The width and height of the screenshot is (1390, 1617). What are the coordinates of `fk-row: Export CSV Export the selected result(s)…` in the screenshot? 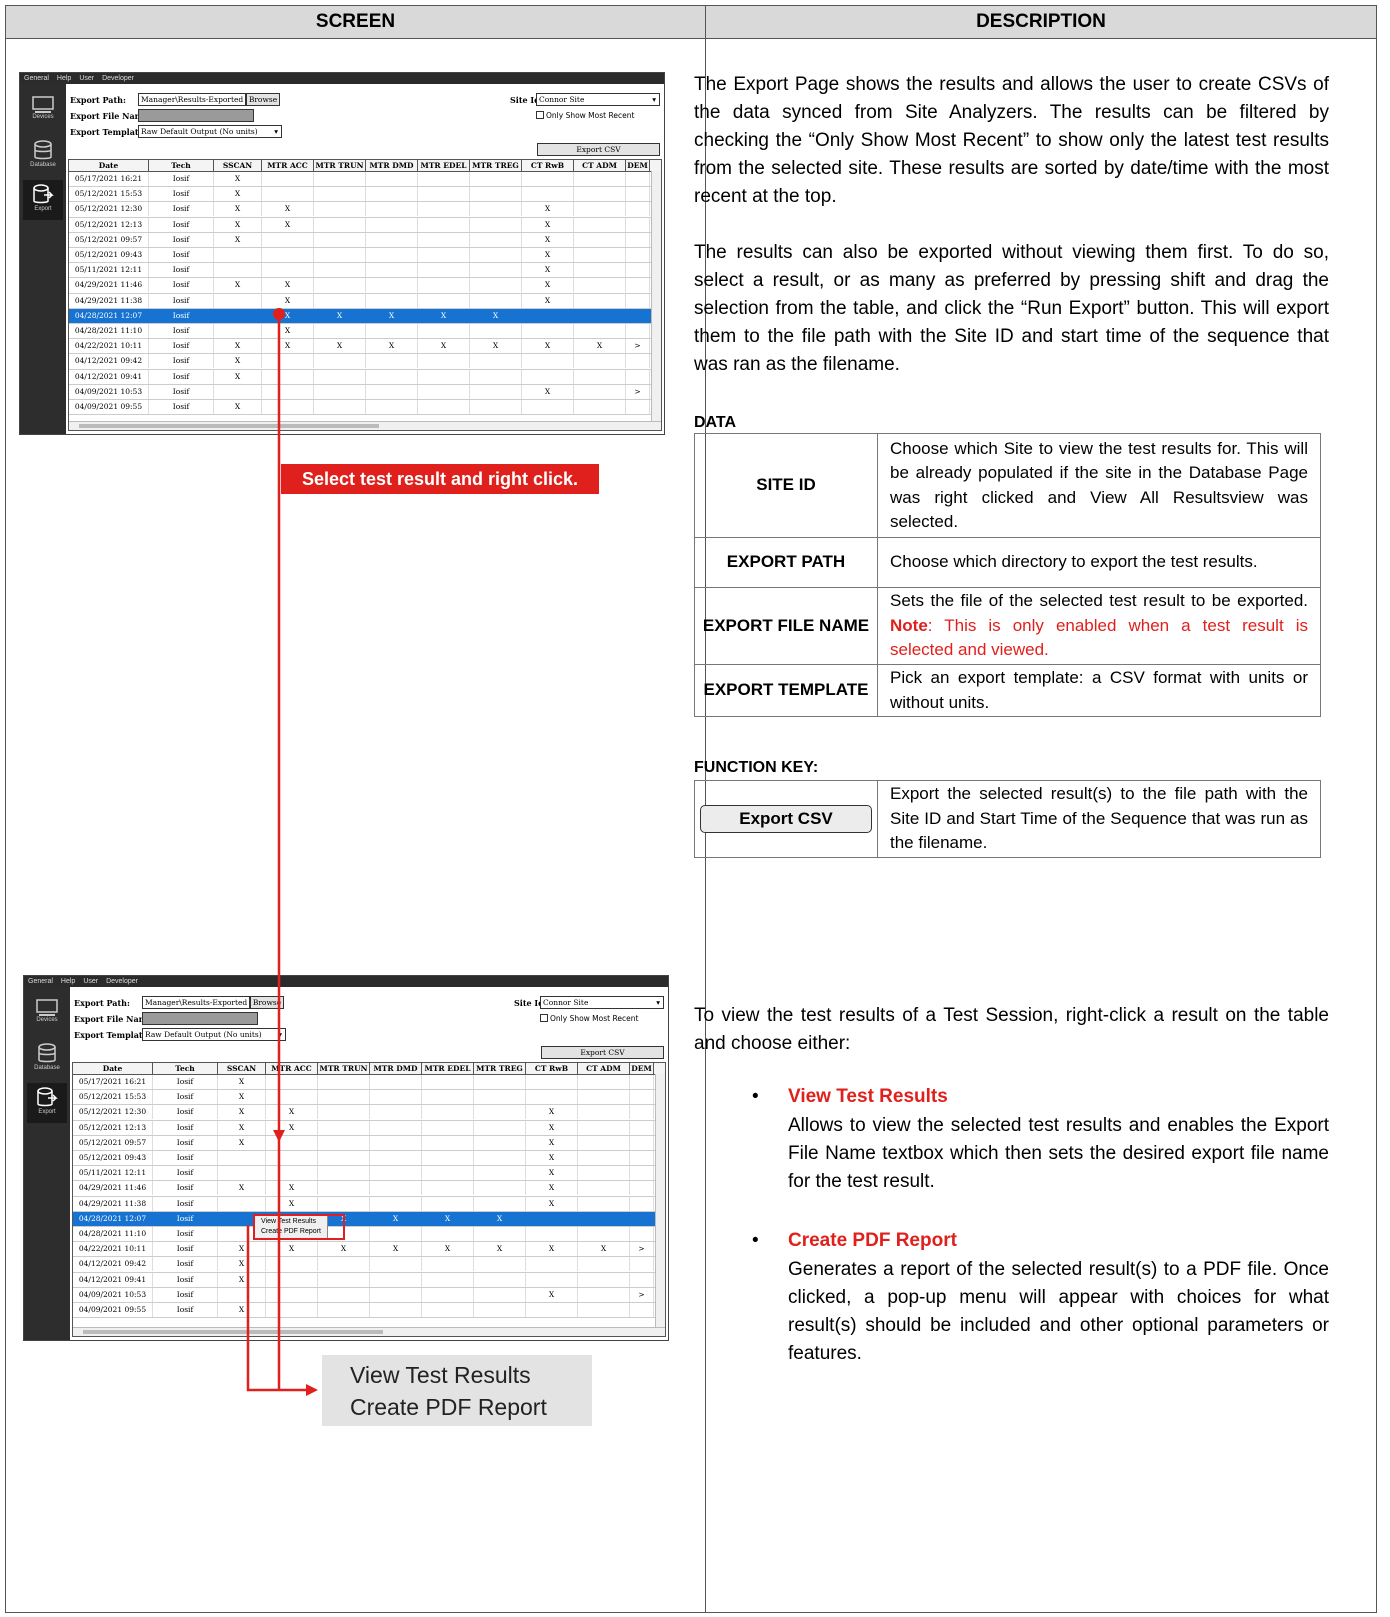 It's located at (1007, 819).